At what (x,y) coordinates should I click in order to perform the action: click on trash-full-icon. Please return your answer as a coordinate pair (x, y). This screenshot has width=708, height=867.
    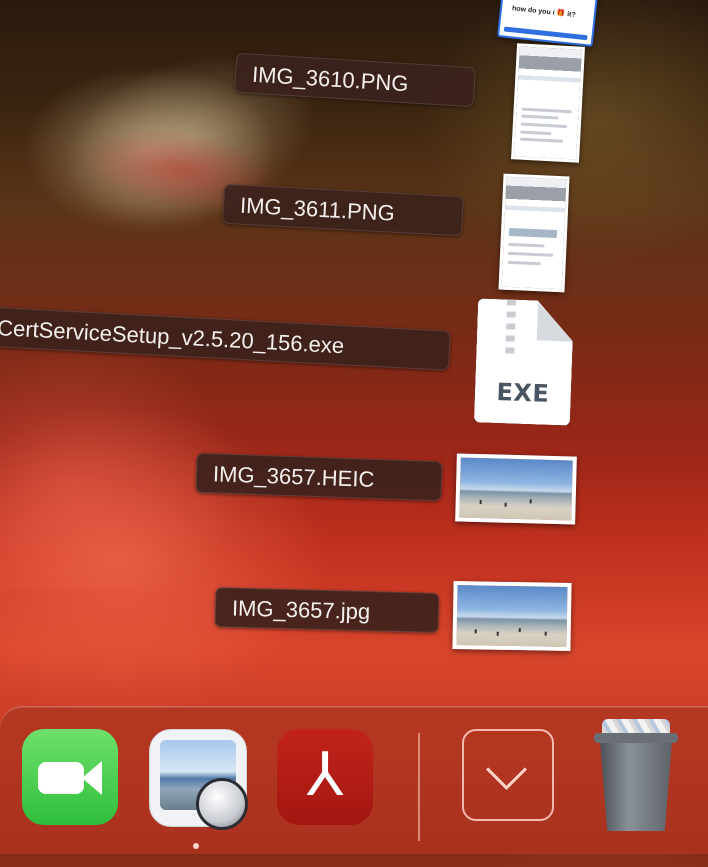
    Looking at the image, I should click on (636, 775).